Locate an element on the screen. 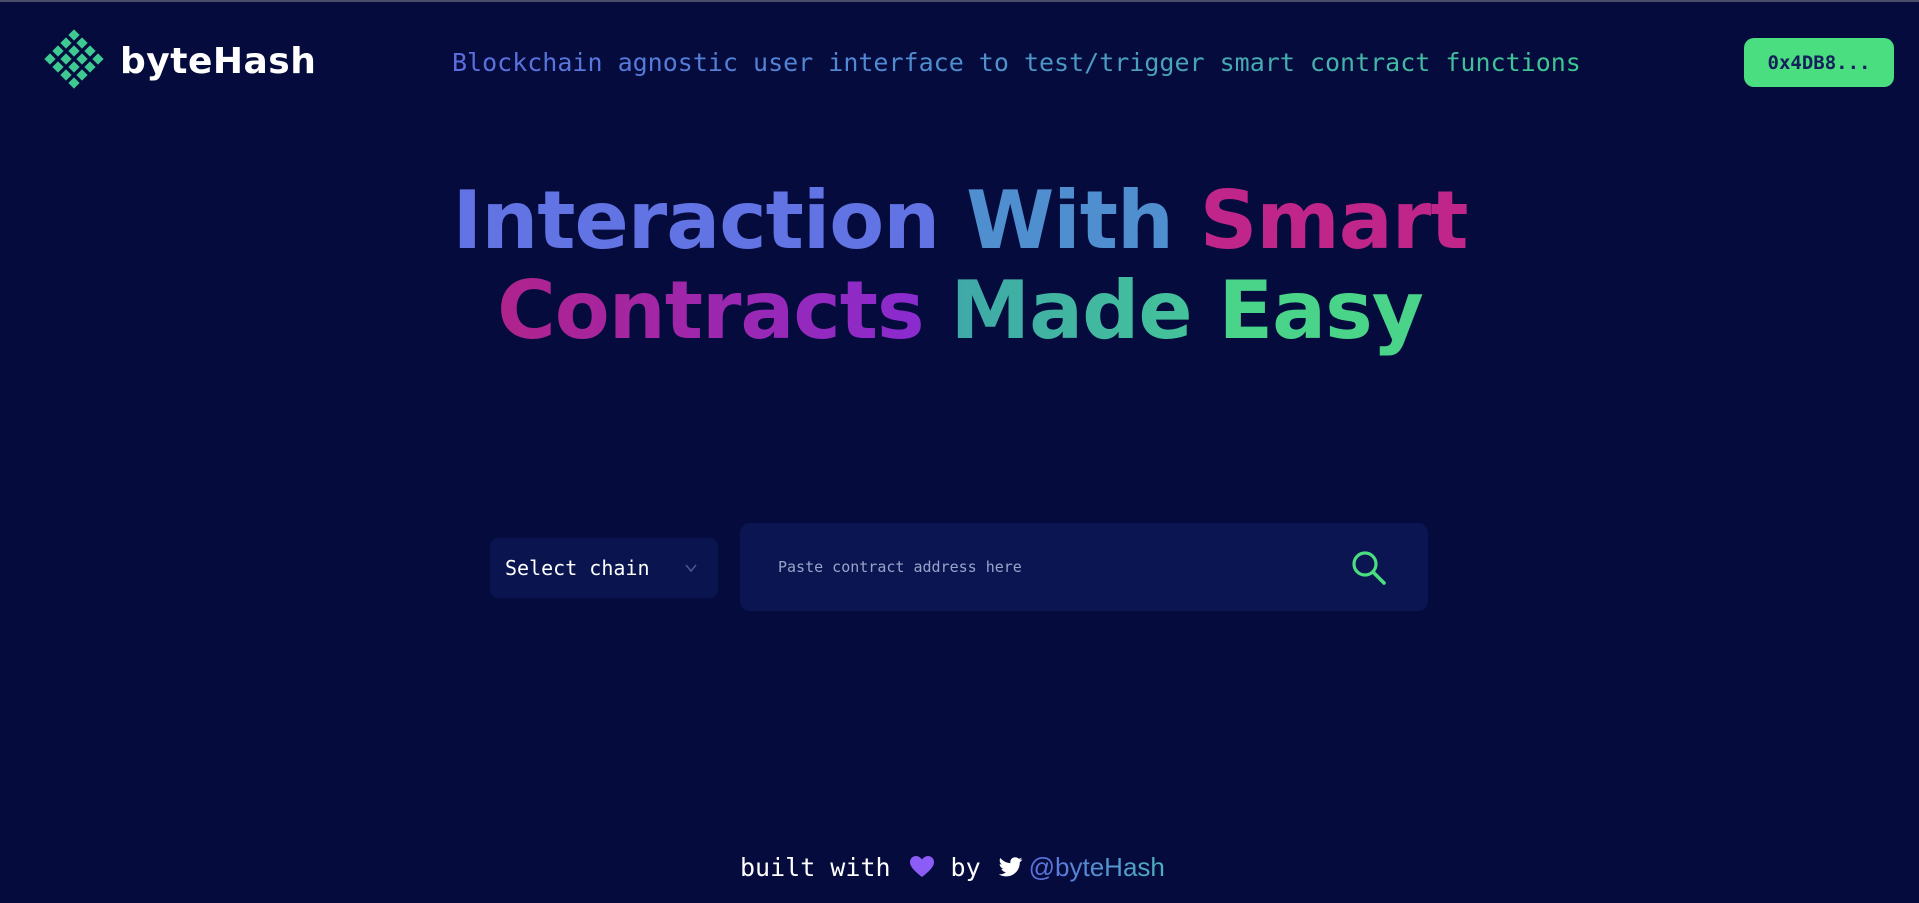 The width and height of the screenshot is (1919, 903). heart-icon is located at coordinates (921, 866).